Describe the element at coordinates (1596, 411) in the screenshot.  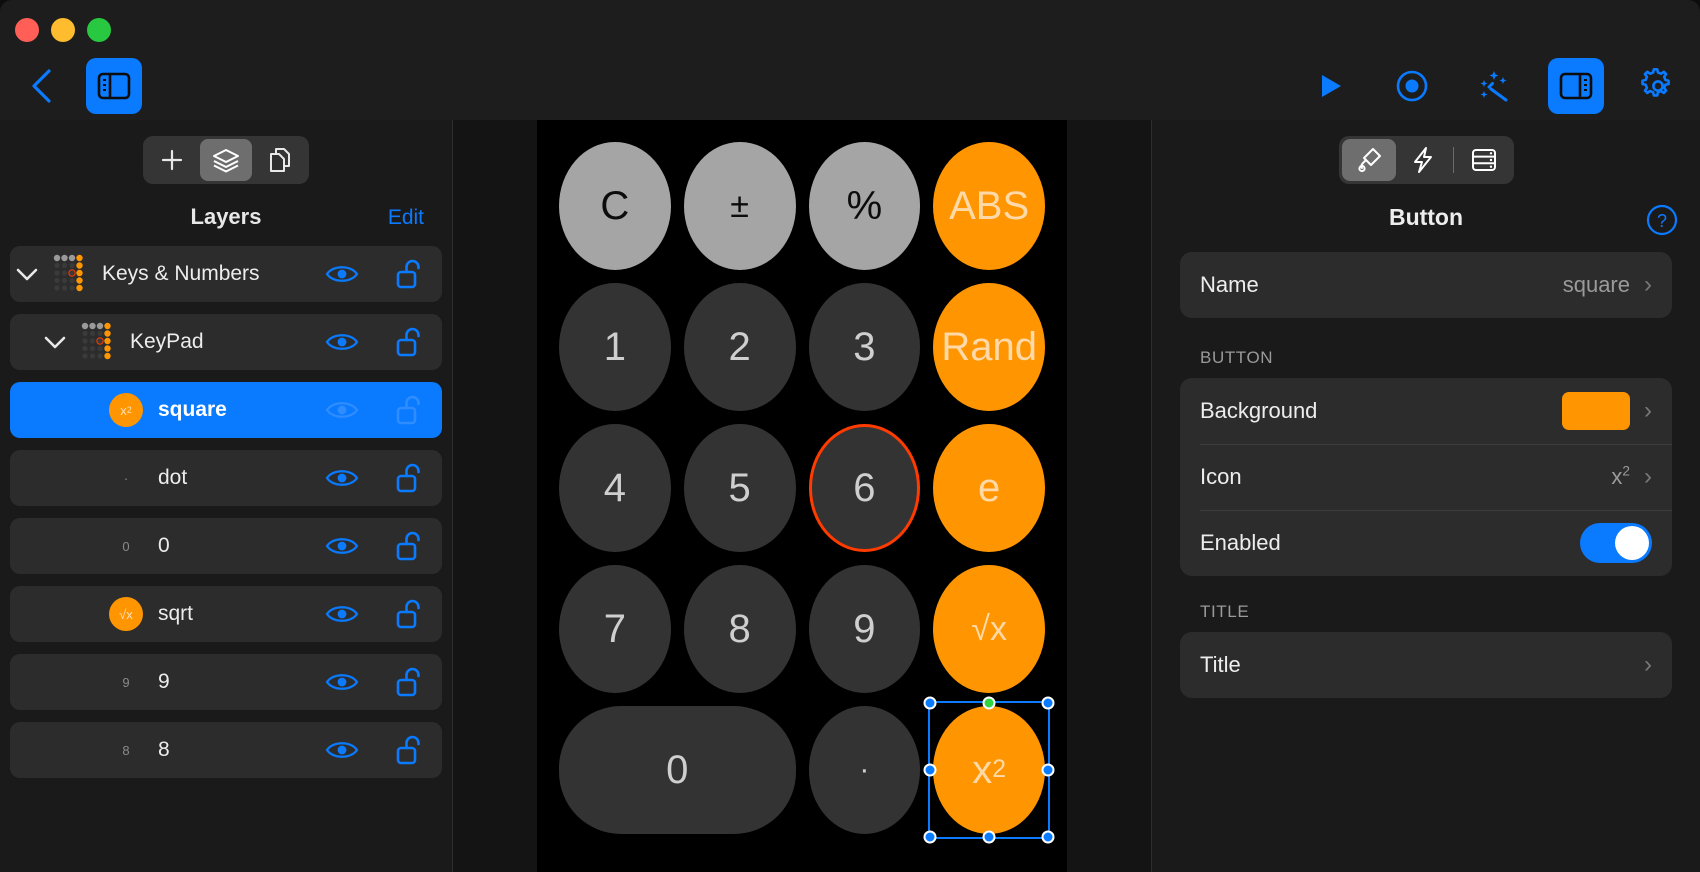
I see `background-color-swatch` at that location.